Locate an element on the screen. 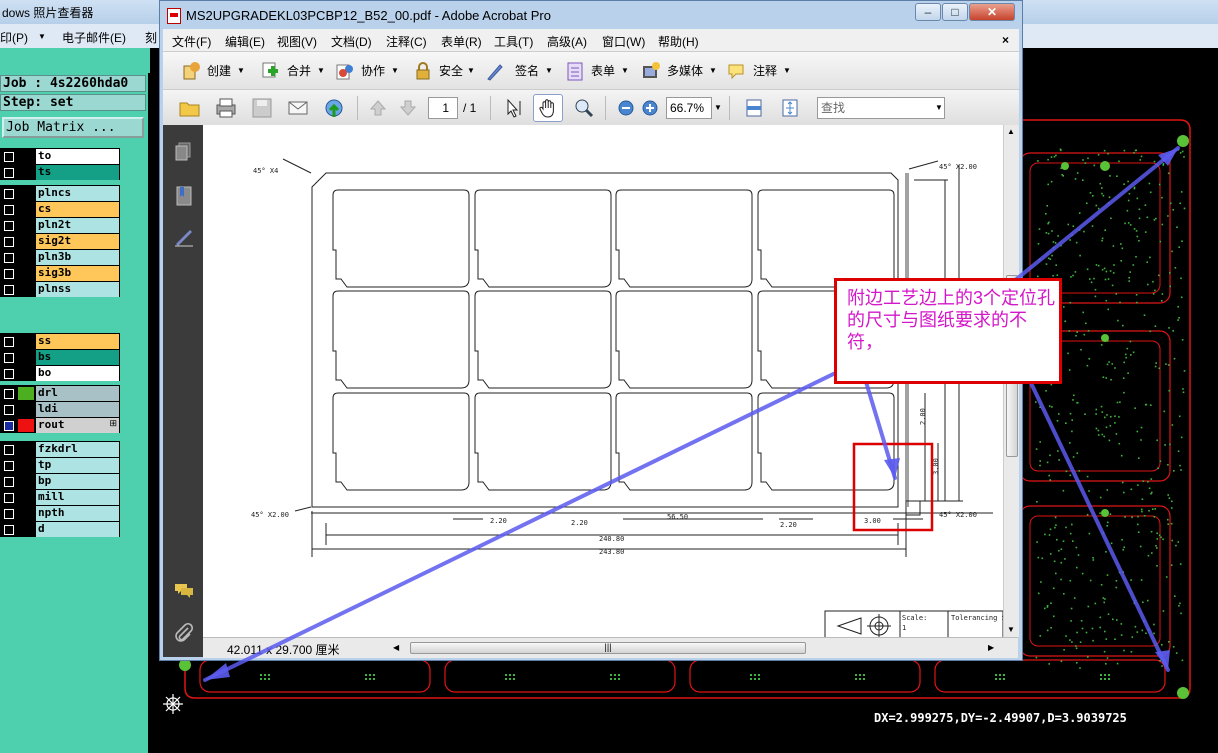  arrow-to-top-right-fiducial is located at coordinates (1093, 217).